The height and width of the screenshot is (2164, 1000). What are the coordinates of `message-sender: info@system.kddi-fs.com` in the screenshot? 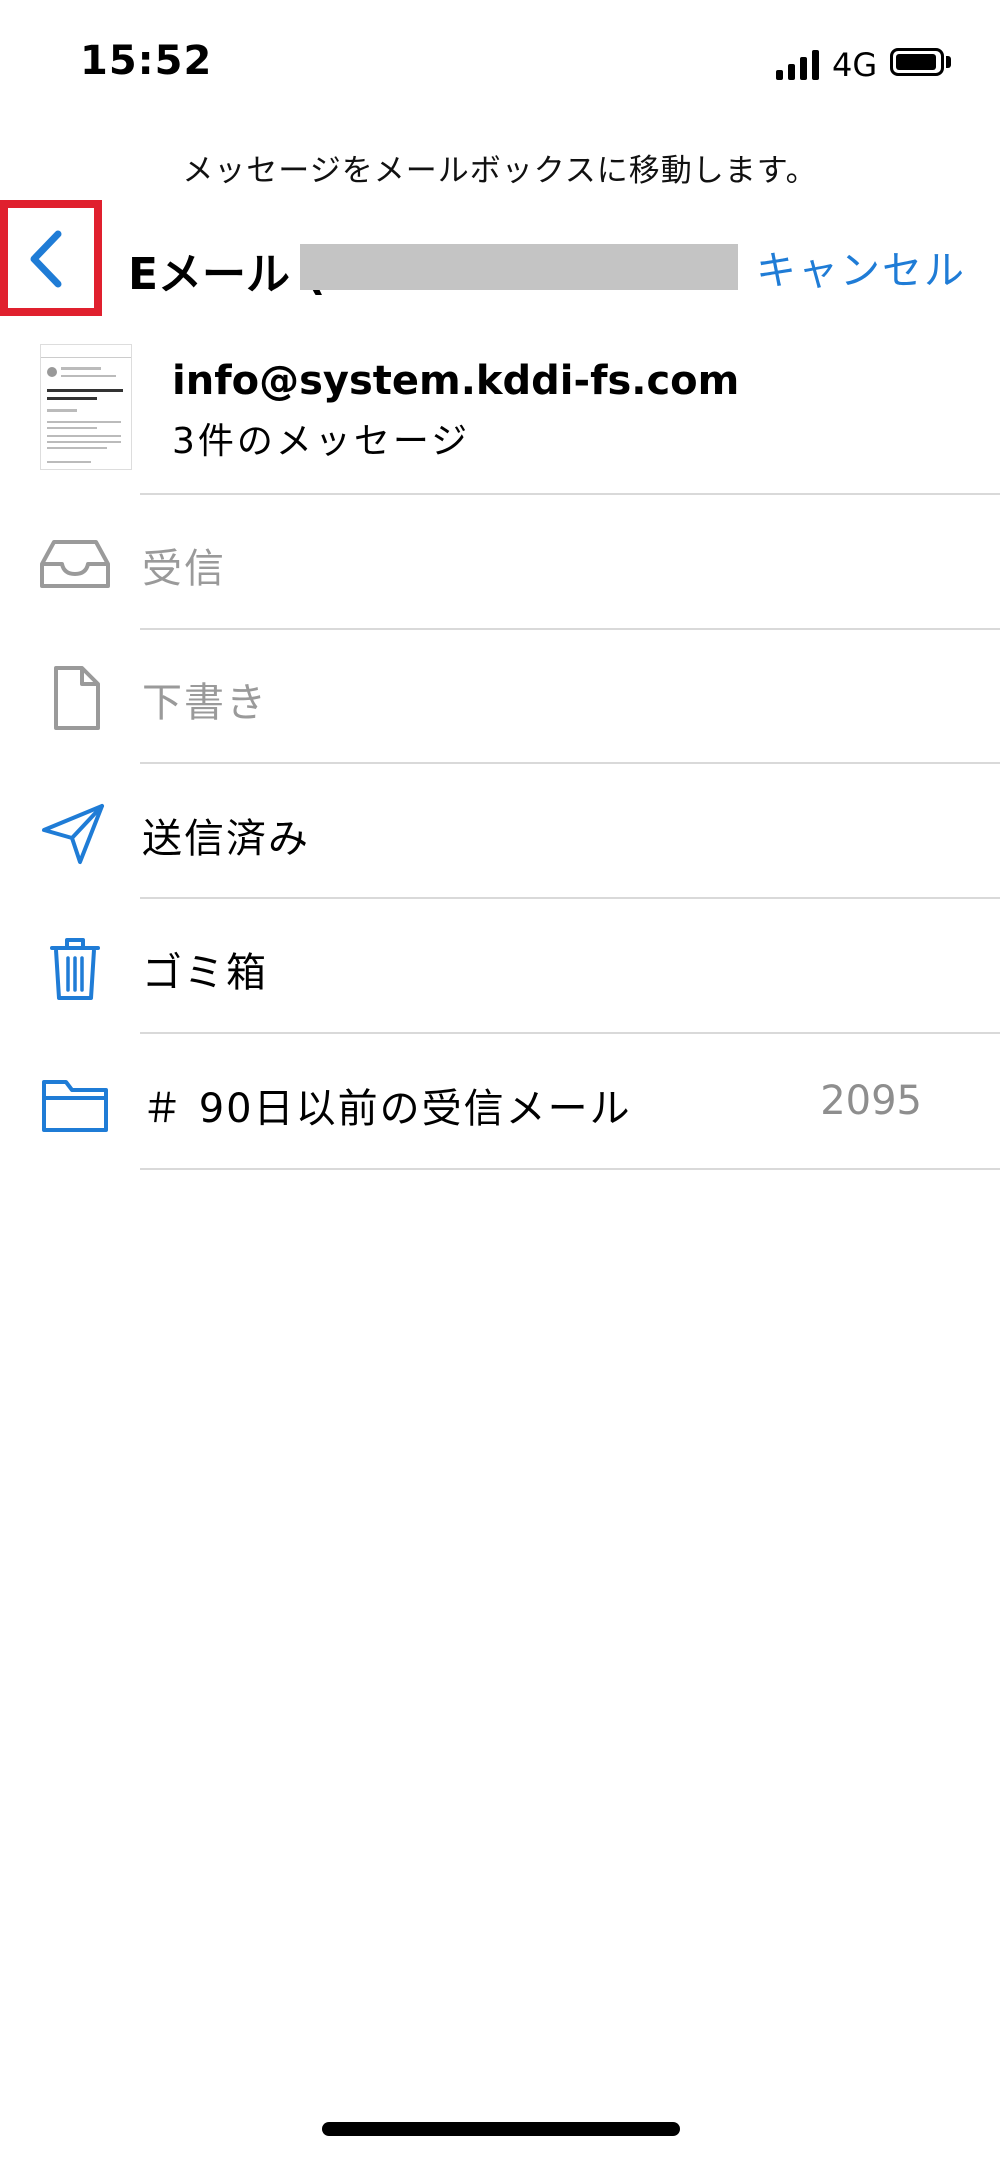 It's located at (456, 381).